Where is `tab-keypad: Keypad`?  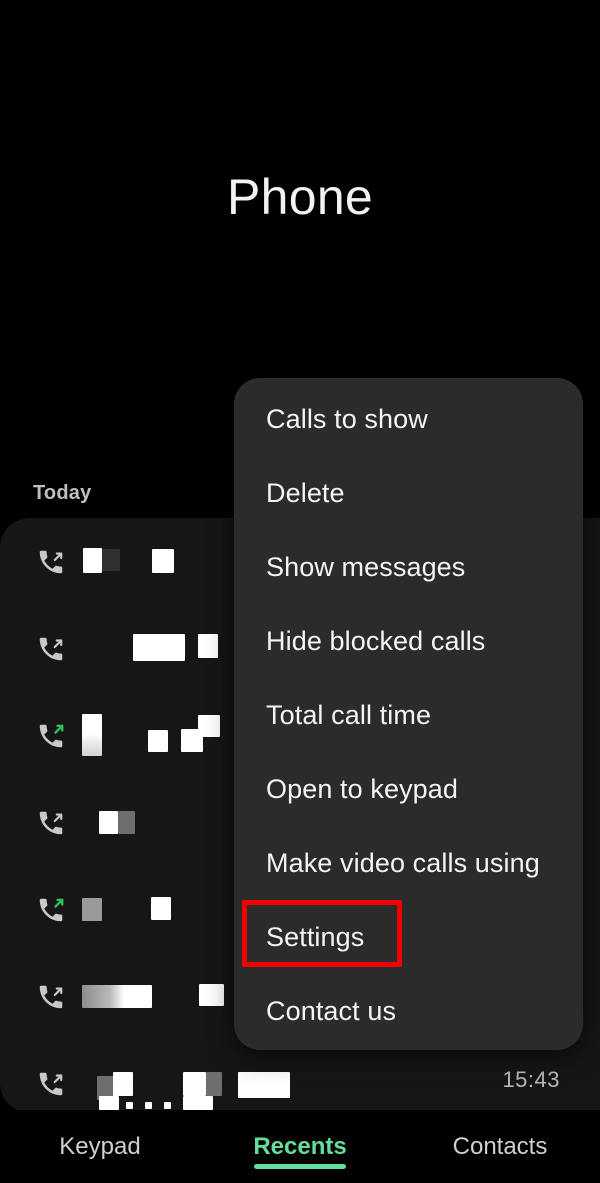
tab-keypad: Keypad is located at coordinates (100, 1146).